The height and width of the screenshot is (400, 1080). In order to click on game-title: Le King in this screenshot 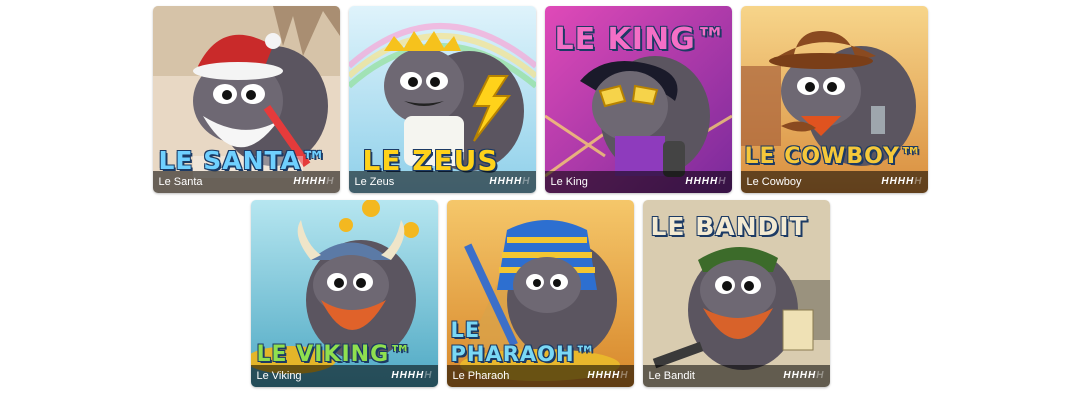, I will do `click(569, 182)`.